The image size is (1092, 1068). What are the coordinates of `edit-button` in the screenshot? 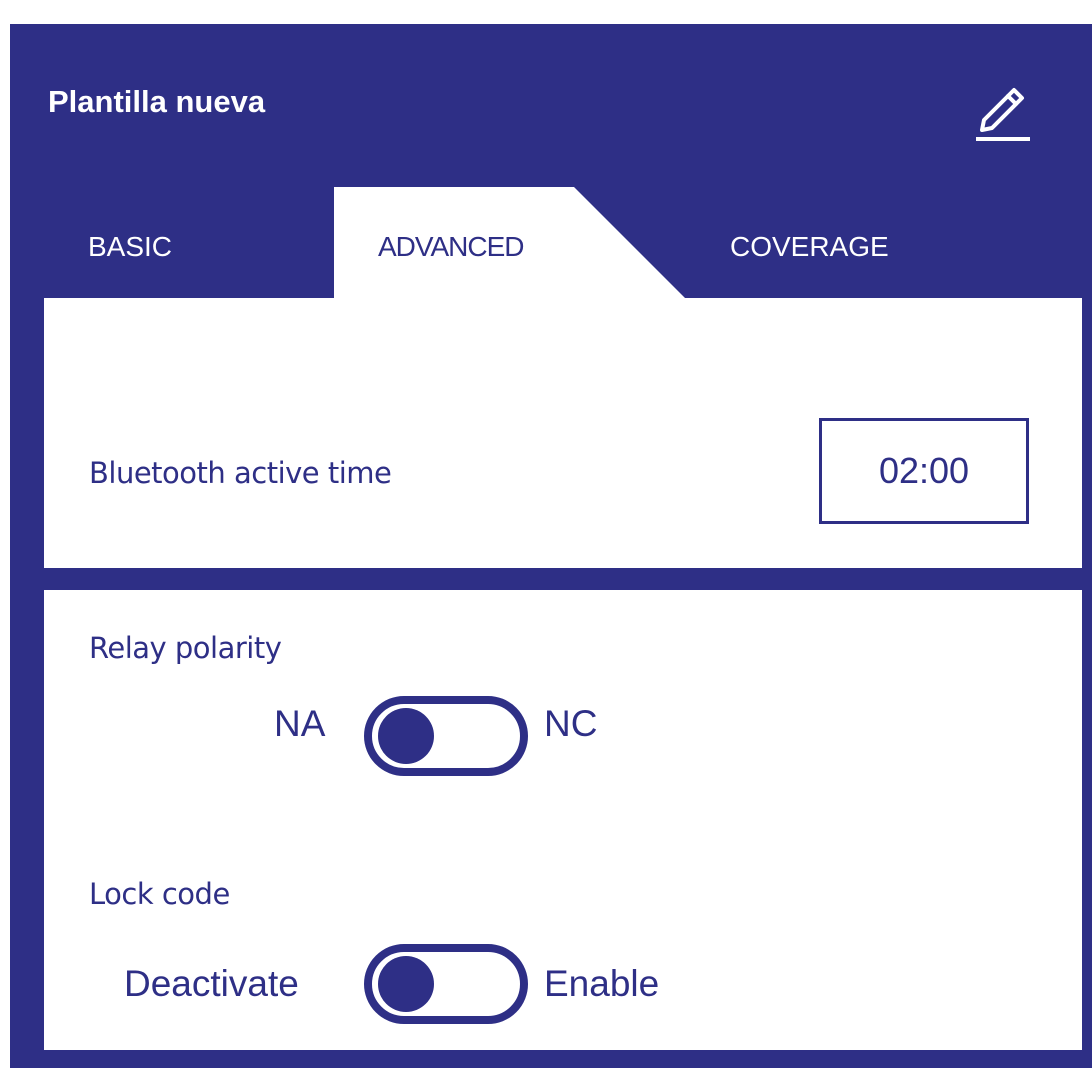 It's located at (1003, 110).